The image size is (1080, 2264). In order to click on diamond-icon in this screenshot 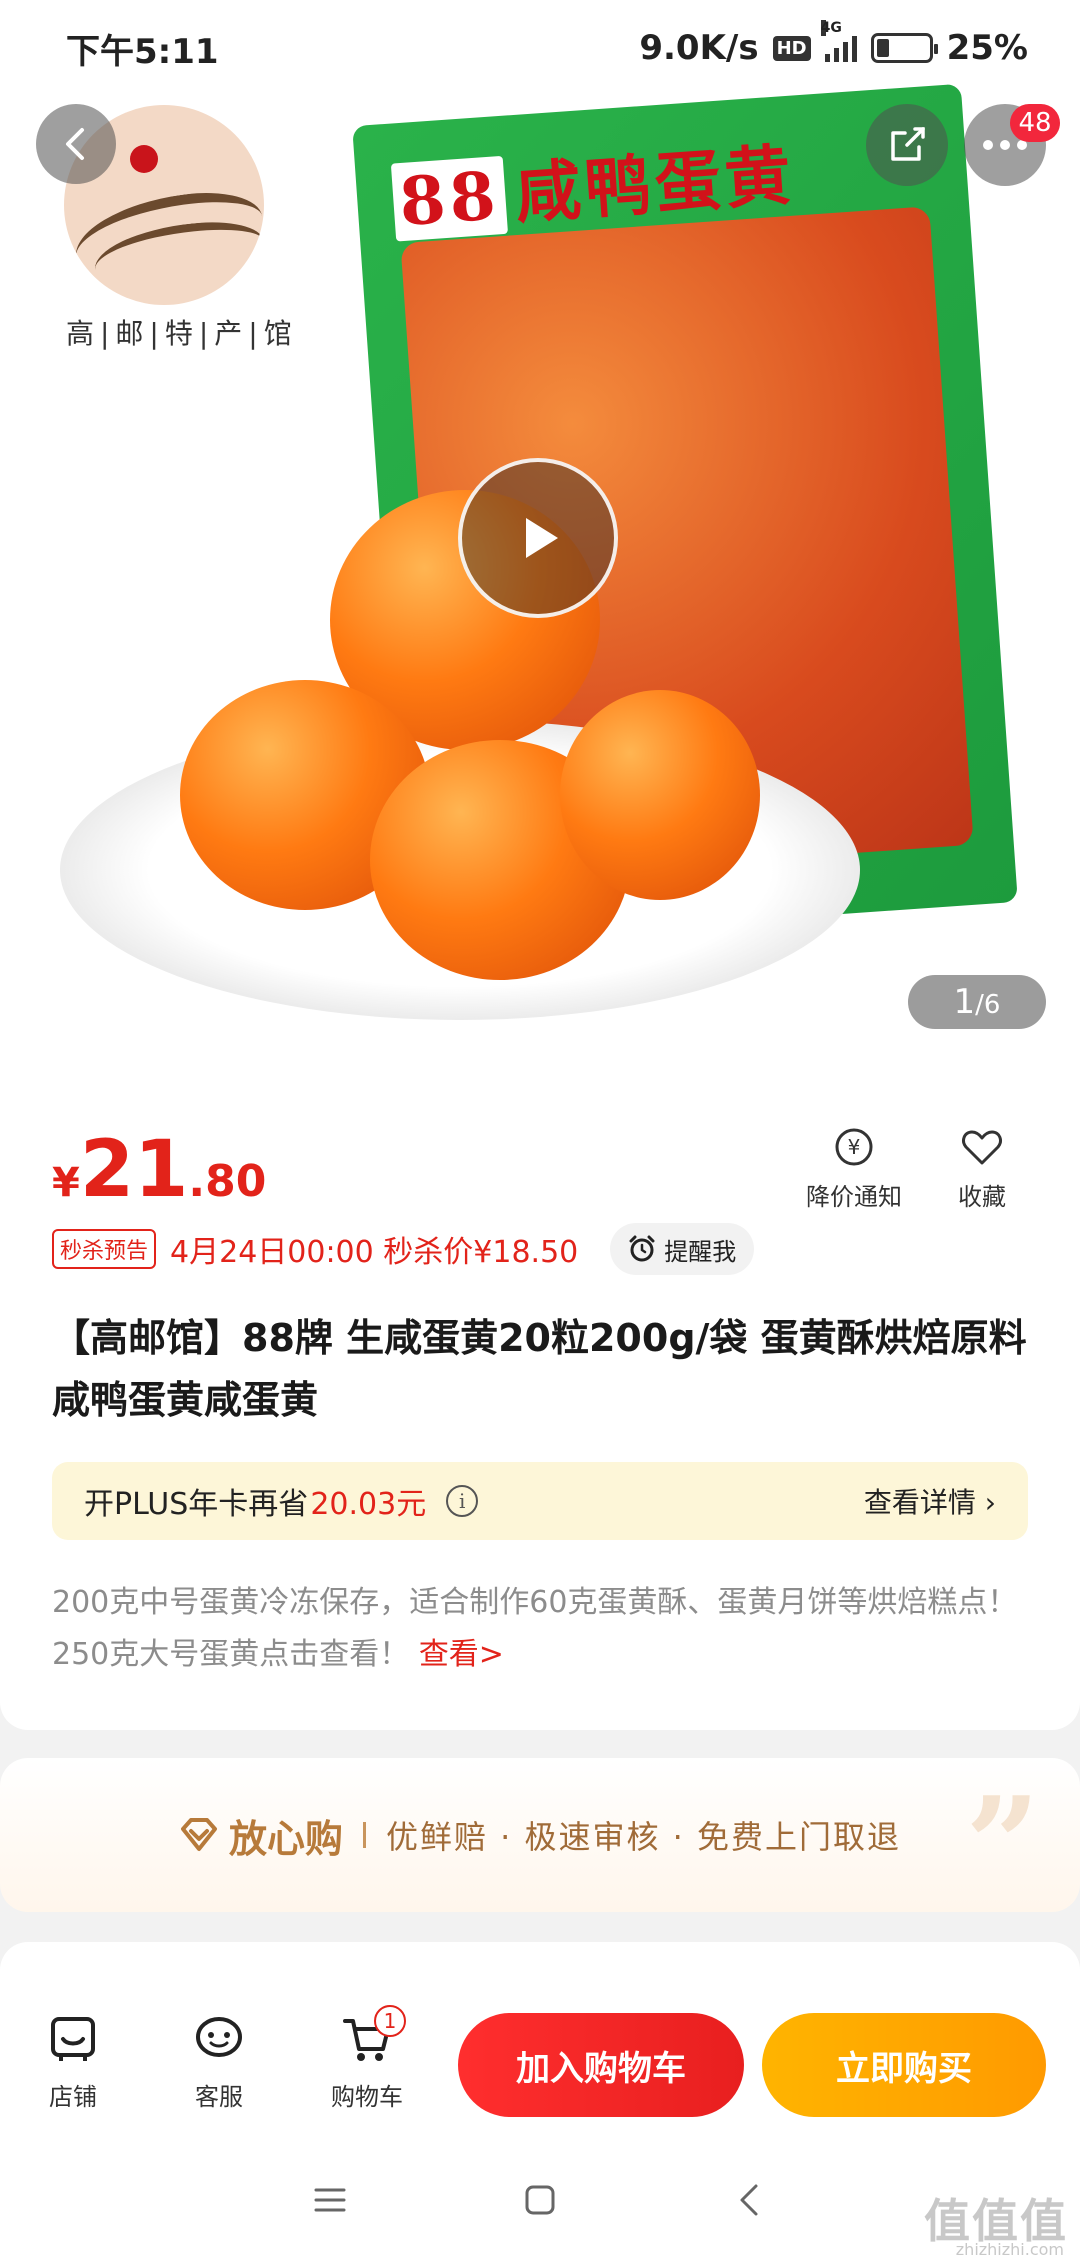, I will do `click(198, 1834)`.